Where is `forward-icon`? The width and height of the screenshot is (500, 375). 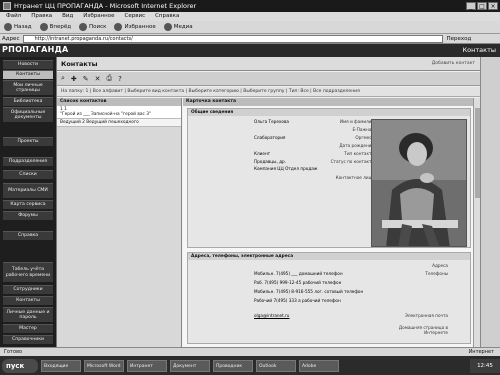
forward-icon is located at coordinates (43, 27).